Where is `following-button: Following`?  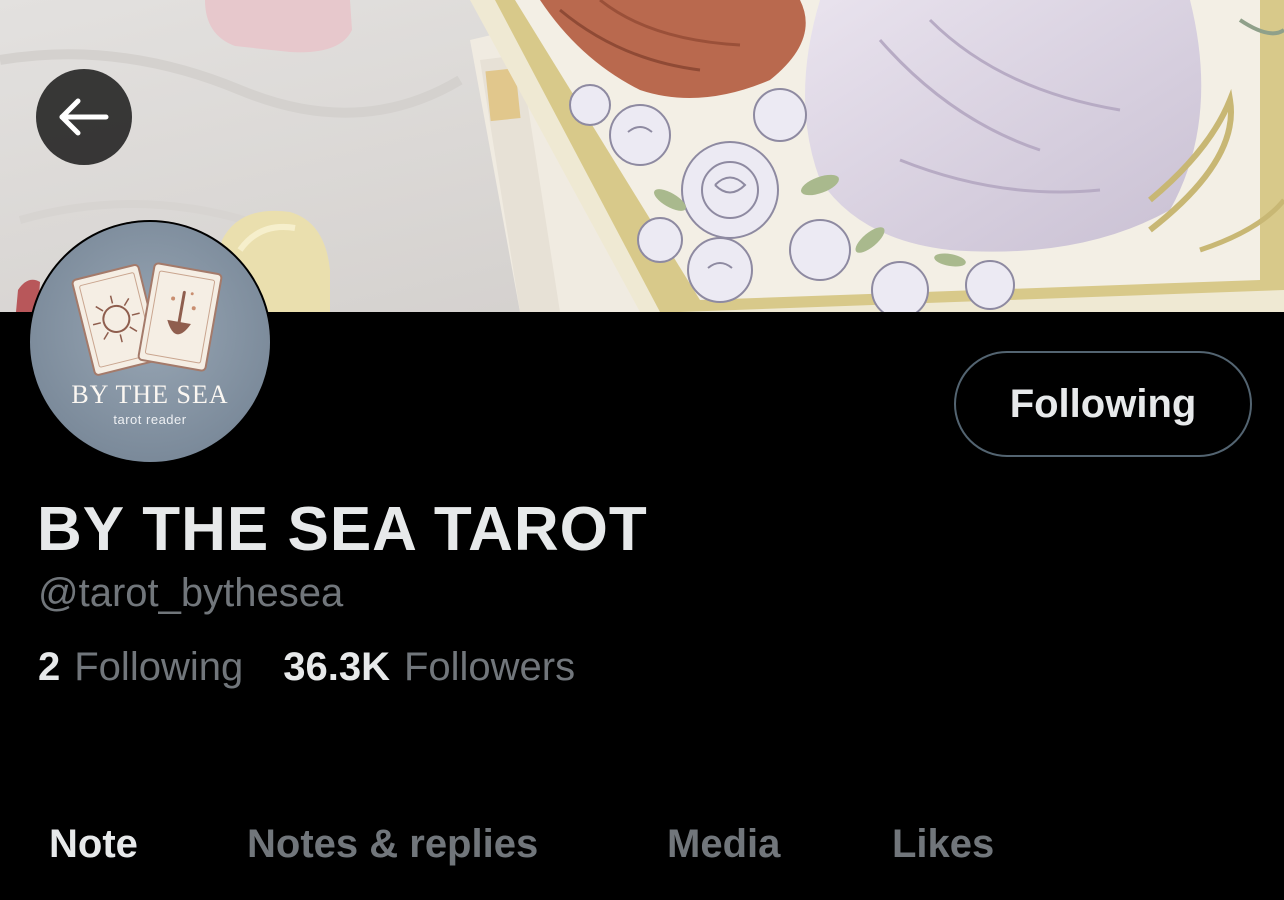
following-button: Following is located at coordinates (1103, 404).